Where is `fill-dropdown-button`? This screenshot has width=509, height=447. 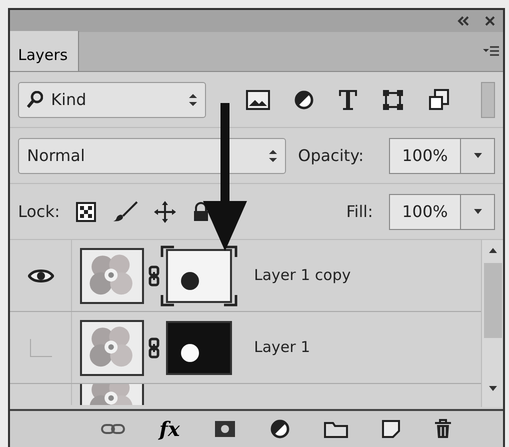 fill-dropdown-button is located at coordinates (478, 212).